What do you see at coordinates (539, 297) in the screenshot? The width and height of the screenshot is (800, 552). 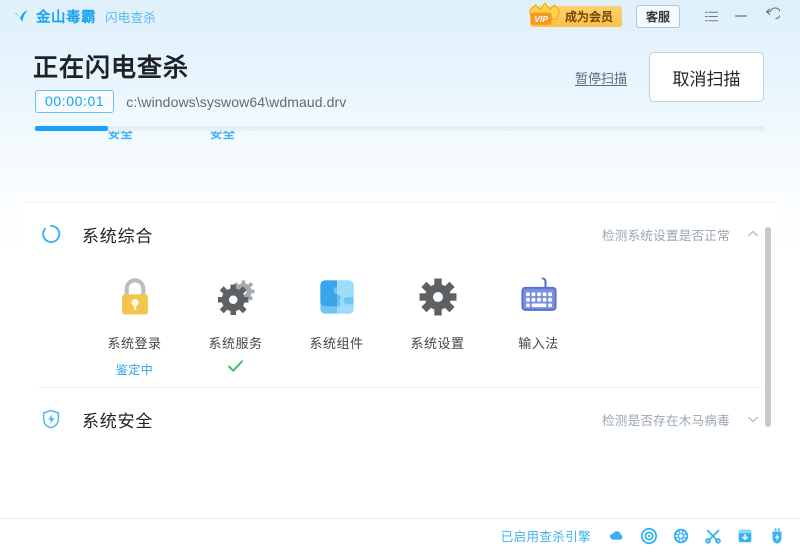 I see `keyboard-icon` at bounding box center [539, 297].